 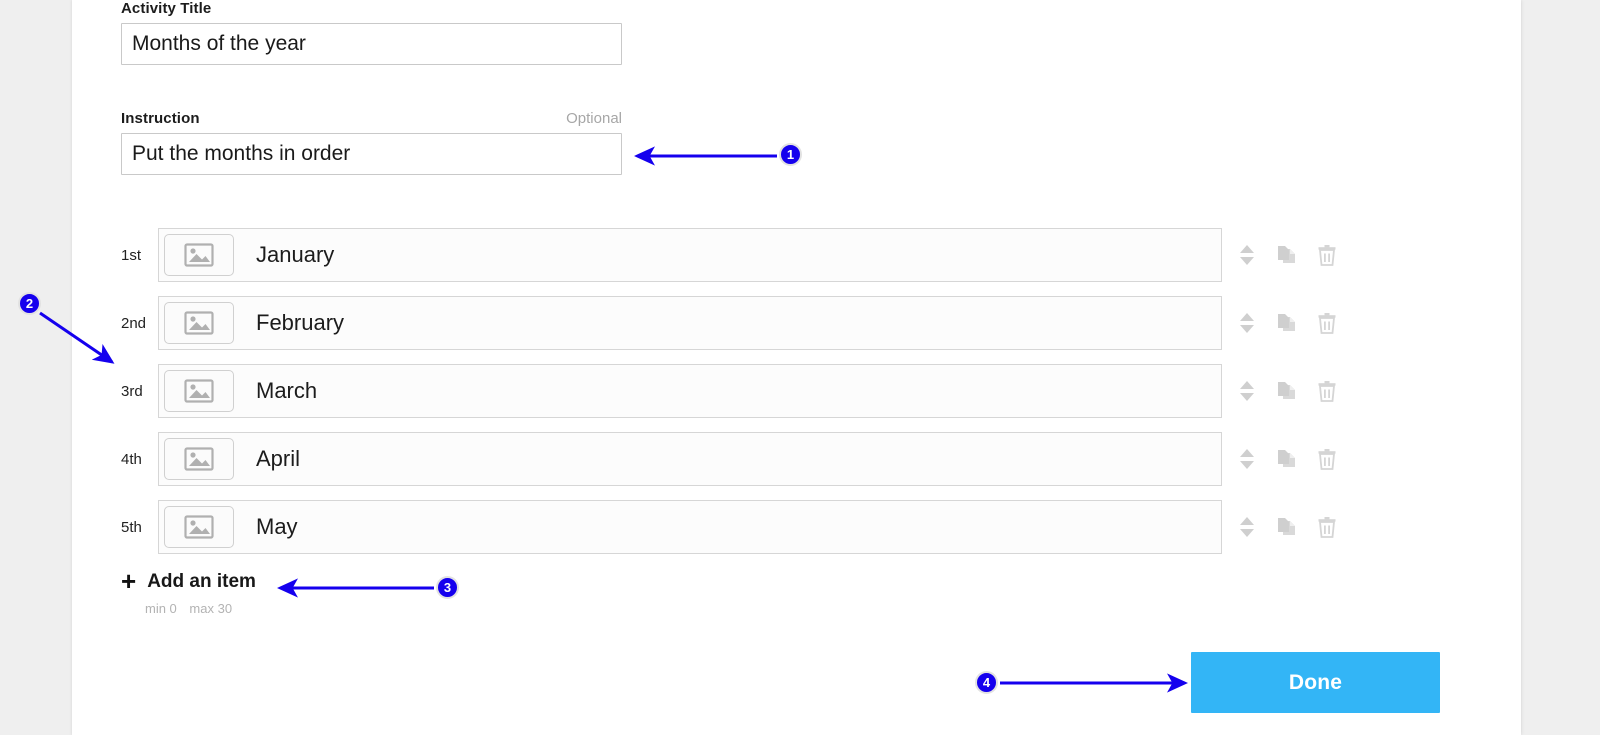 I want to click on item-box: April, so click(x=690, y=459).